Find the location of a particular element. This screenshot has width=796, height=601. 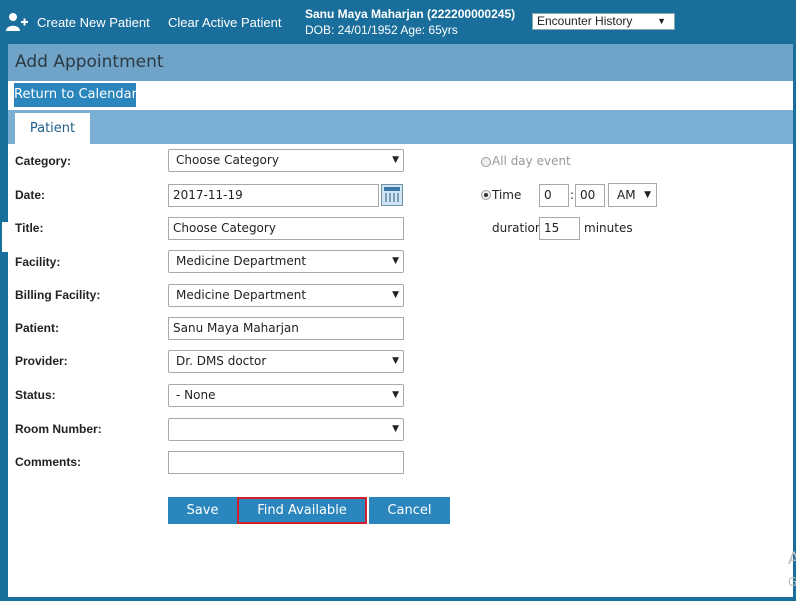

watermark-text: A is located at coordinates (792, 559).